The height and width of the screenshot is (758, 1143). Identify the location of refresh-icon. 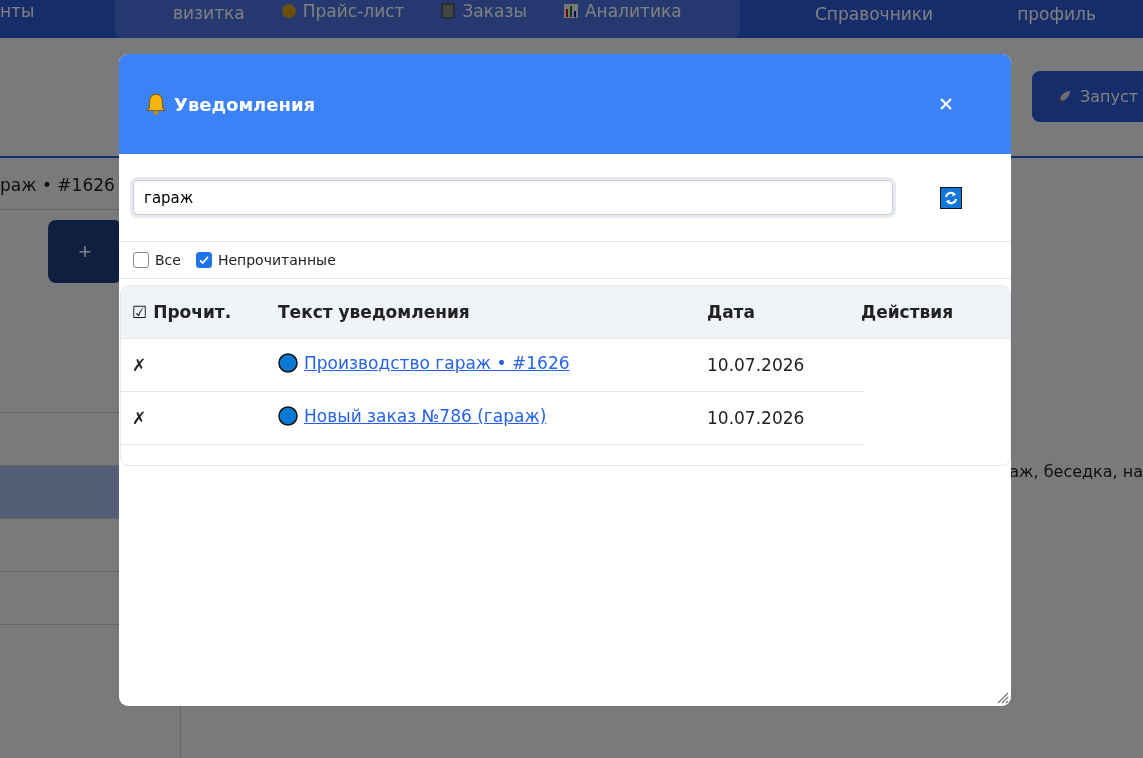
(951, 197).